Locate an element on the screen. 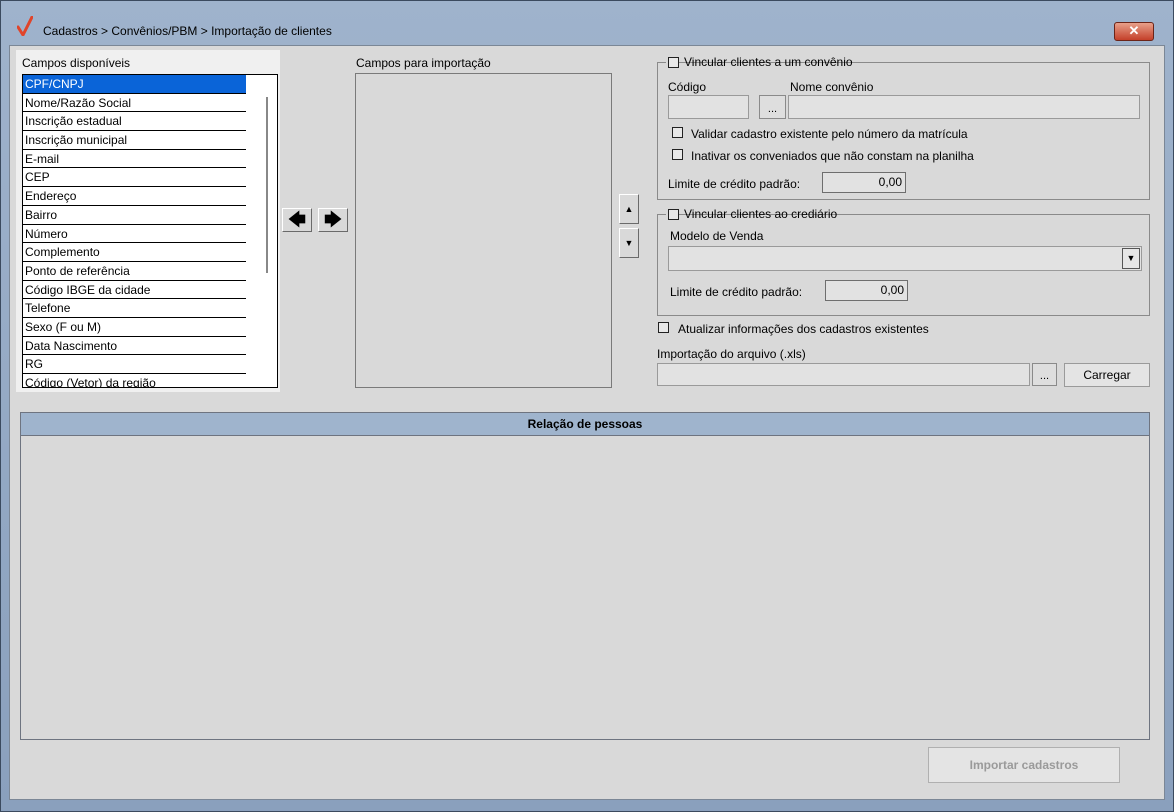 Image resolution: width=1174 pixels, height=812 pixels. crediario-limite-label: Limite de crédito padrão: is located at coordinates (736, 292).